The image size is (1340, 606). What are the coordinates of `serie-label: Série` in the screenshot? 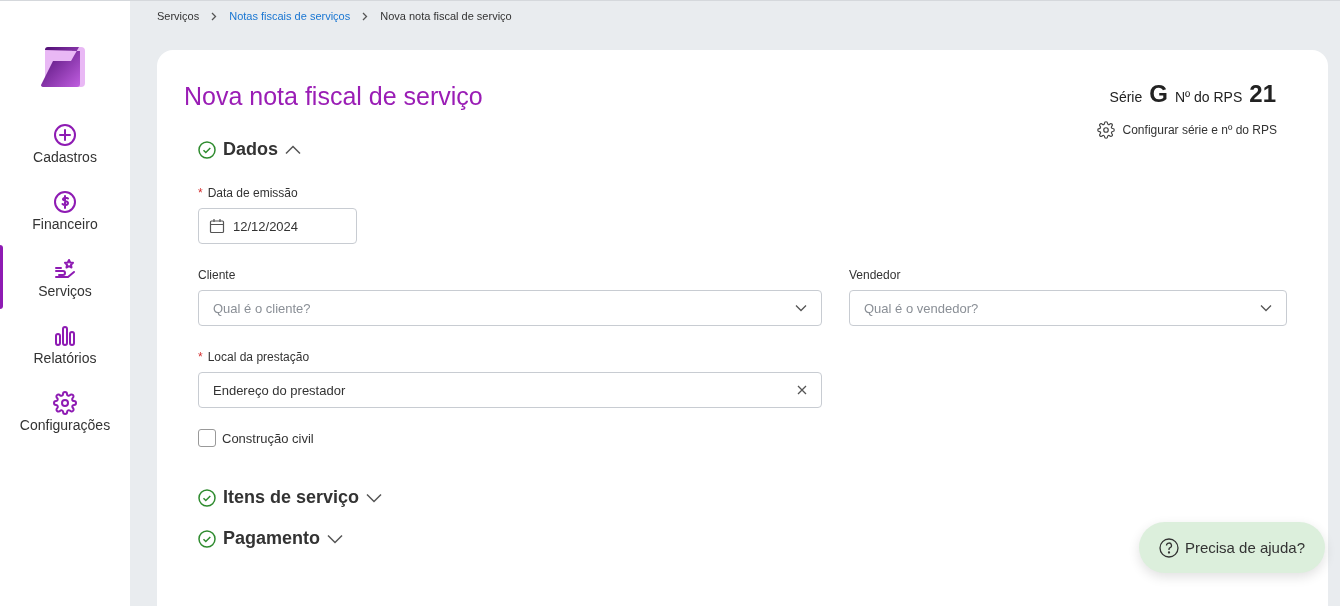 It's located at (1126, 97).